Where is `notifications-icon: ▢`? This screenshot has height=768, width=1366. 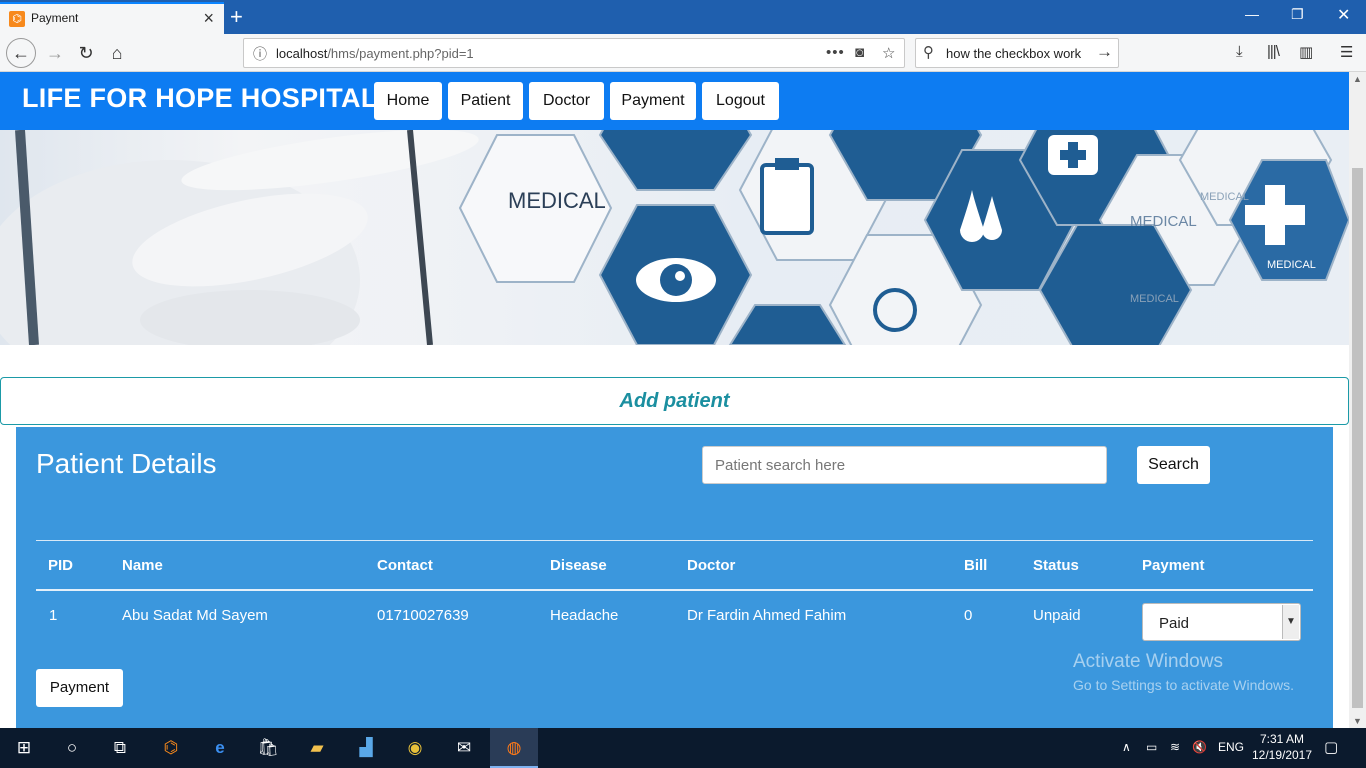
notifications-icon: ▢ is located at coordinates (1331, 747).